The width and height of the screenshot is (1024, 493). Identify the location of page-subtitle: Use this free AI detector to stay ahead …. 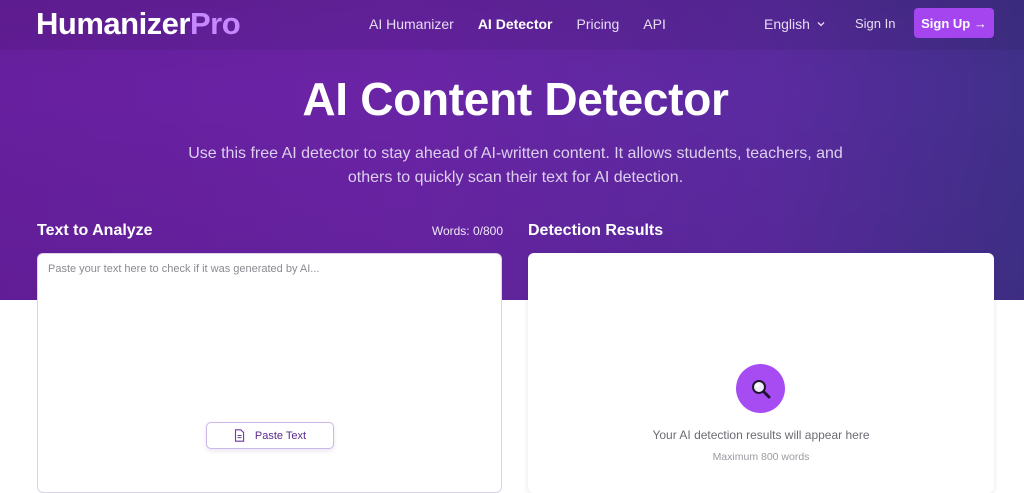
(515, 165).